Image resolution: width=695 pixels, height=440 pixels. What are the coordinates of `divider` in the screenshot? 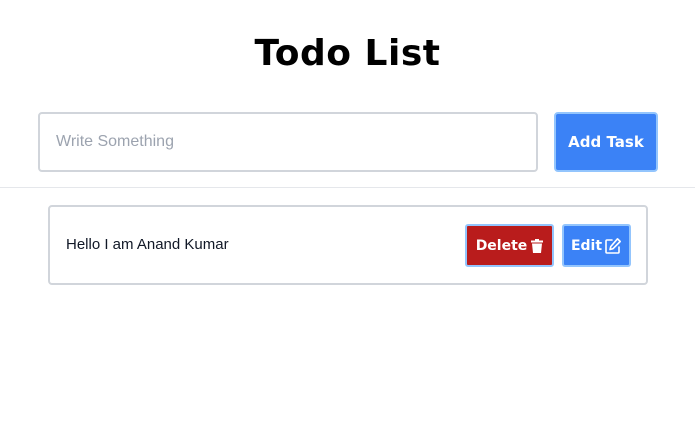 It's located at (347, 187).